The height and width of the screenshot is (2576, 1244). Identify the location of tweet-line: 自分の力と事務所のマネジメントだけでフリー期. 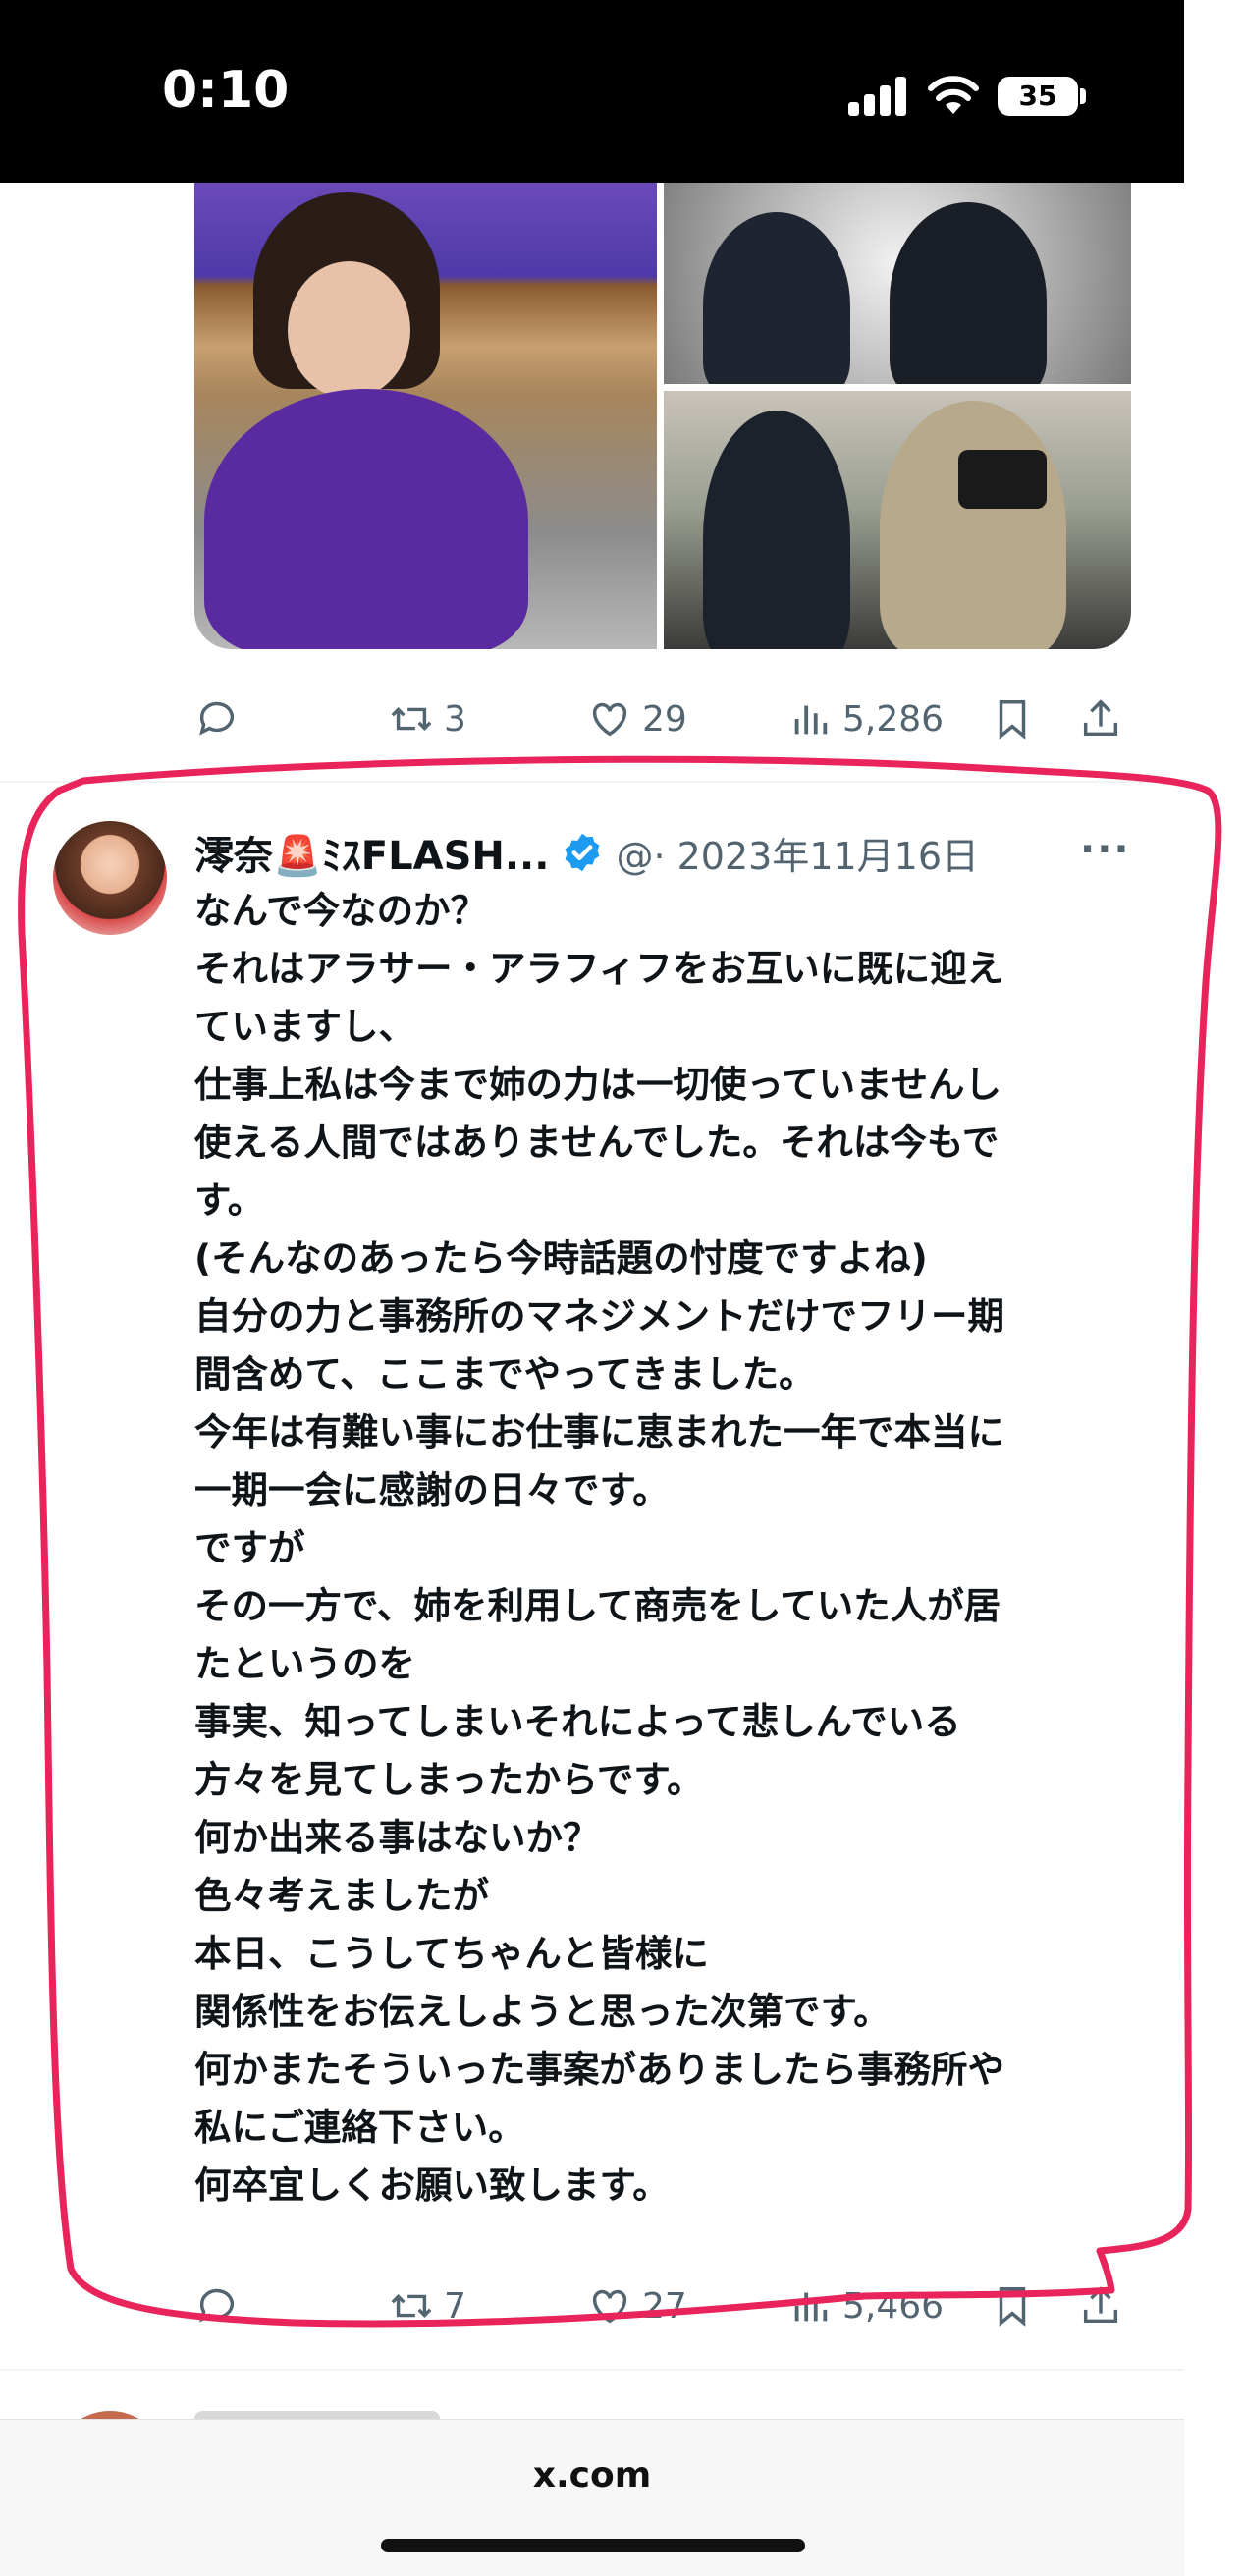
(599, 1316).